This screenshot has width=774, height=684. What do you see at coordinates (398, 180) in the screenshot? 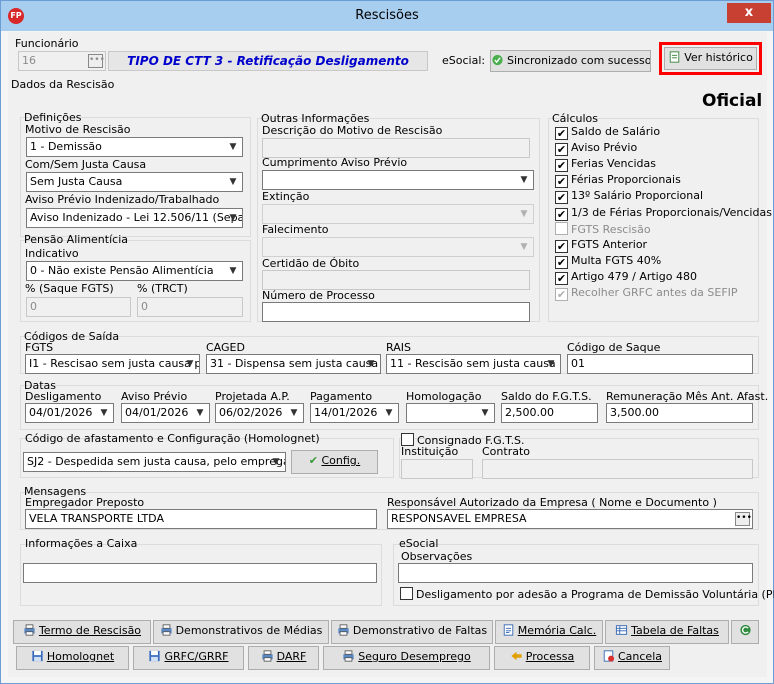
I see `cumprimento-select: ▼` at bounding box center [398, 180].